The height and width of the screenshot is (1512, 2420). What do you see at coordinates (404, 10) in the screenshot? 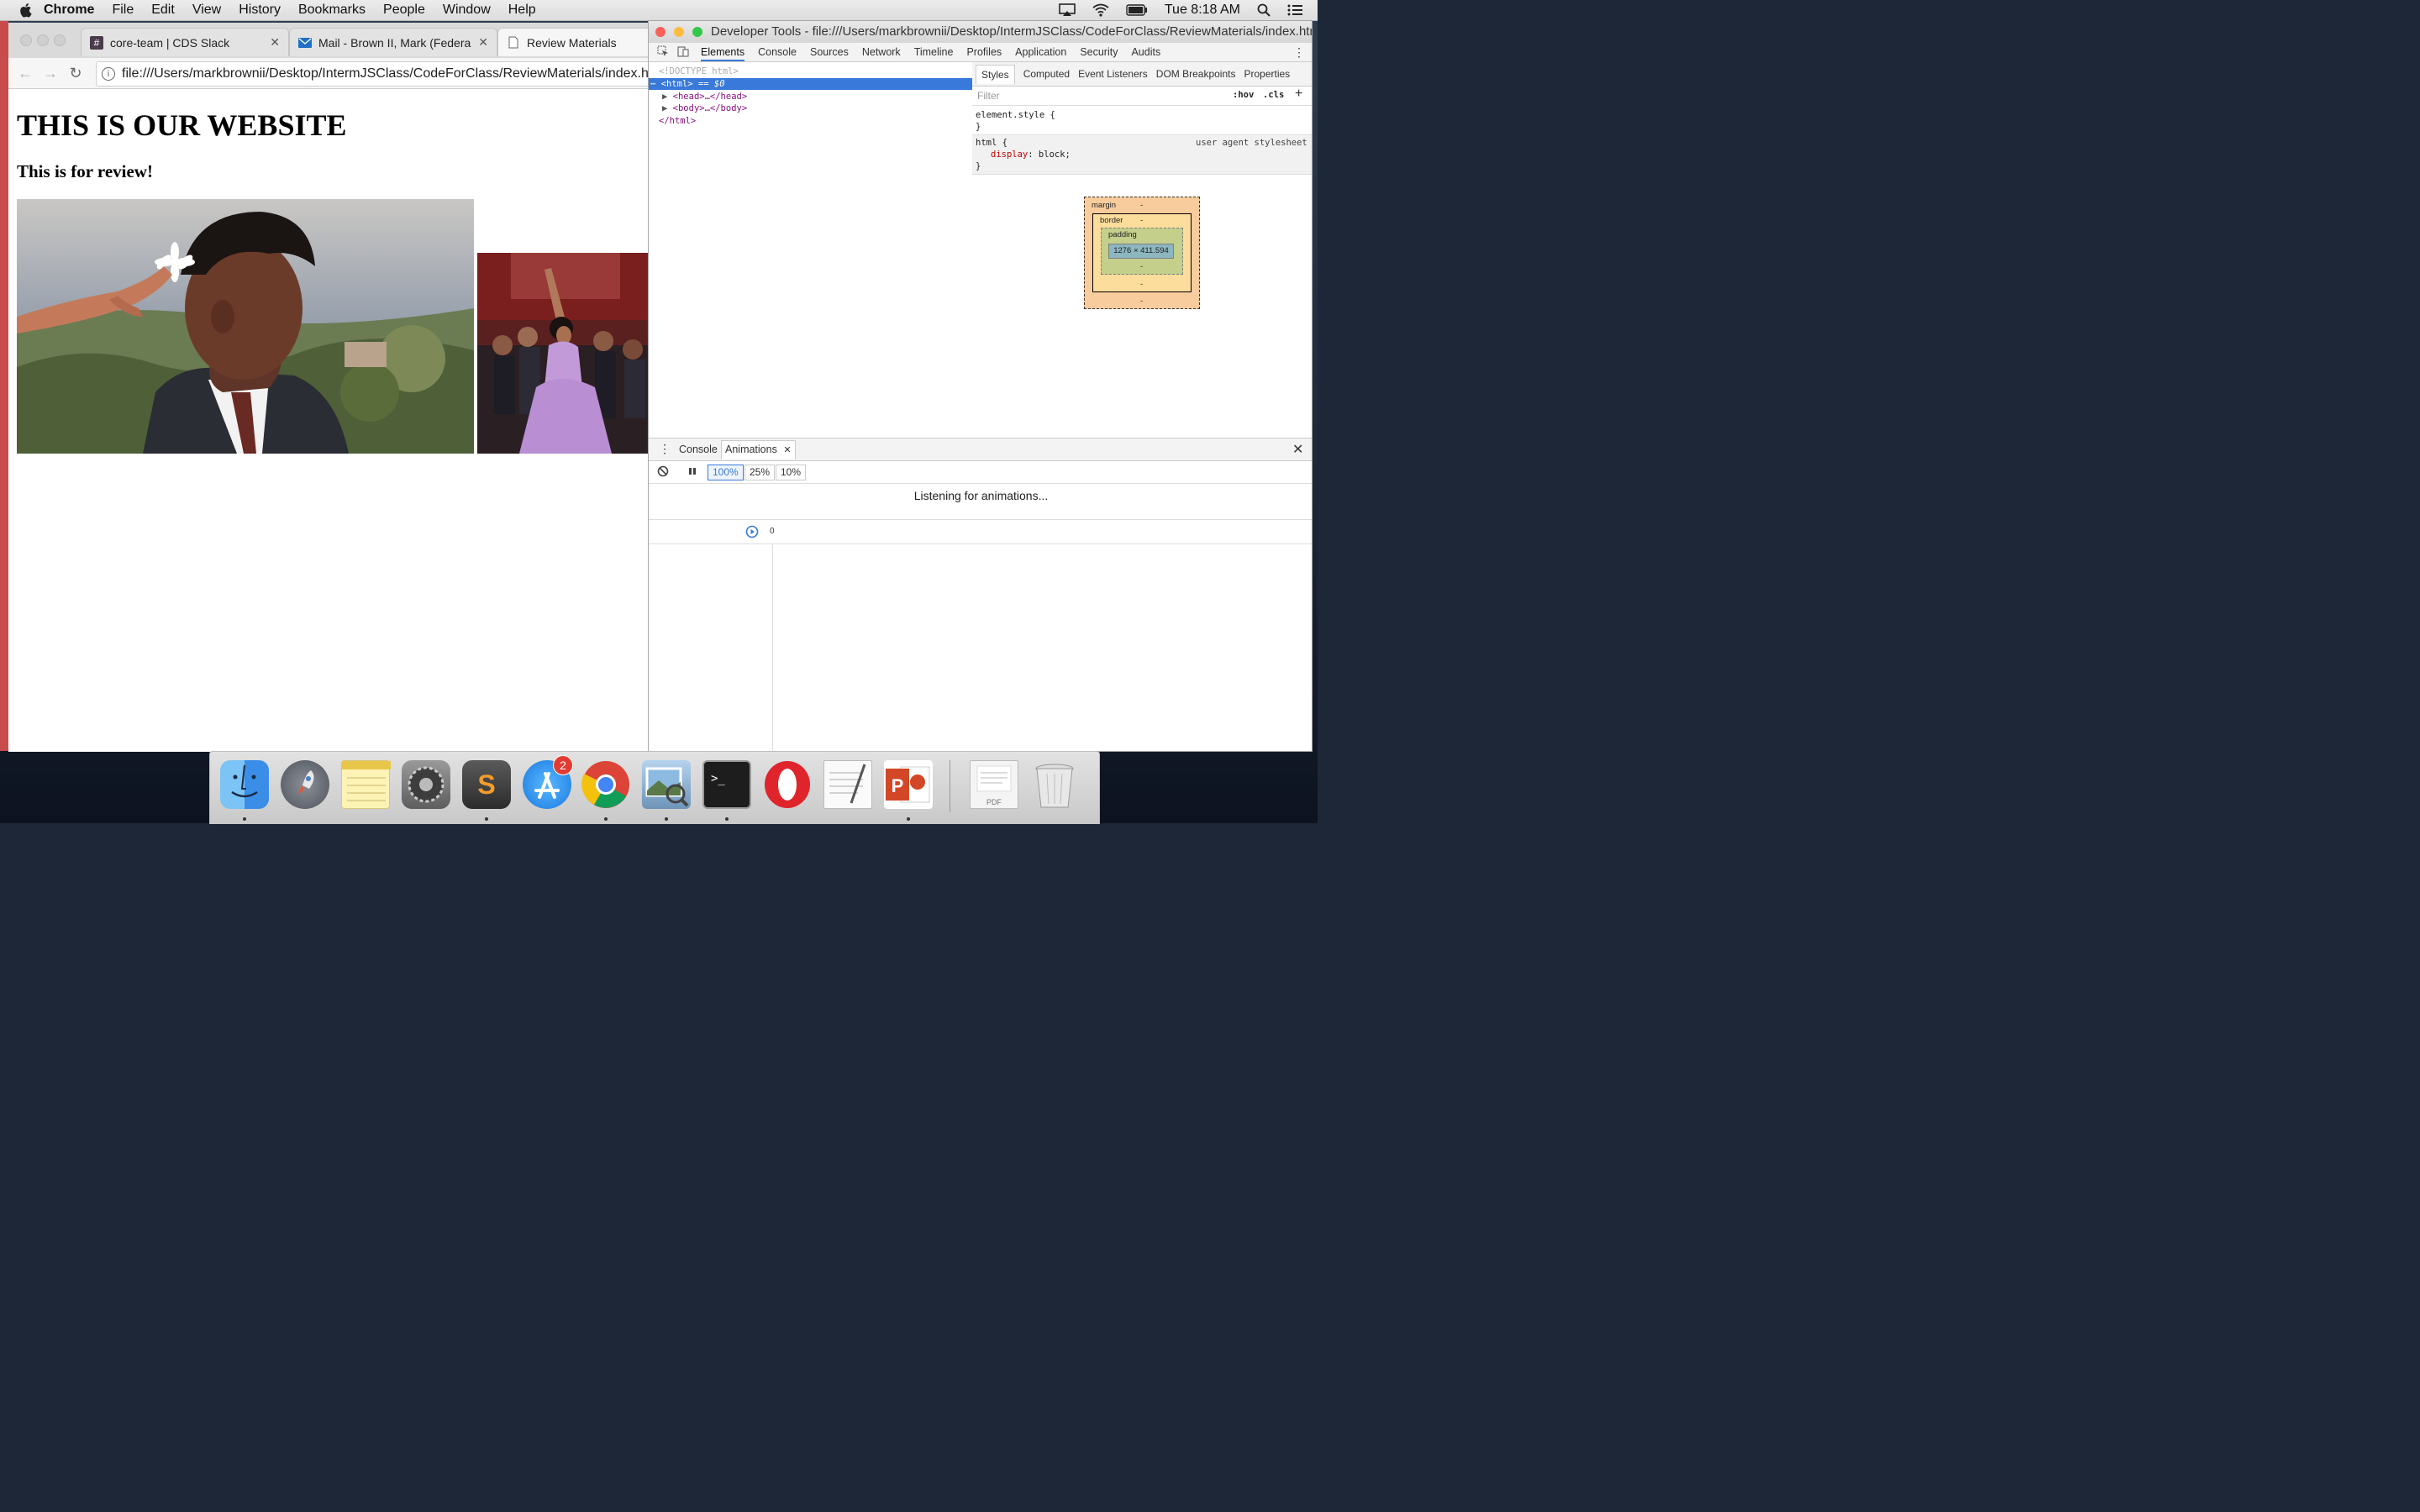
I see `menu-people: People` at bounding box center [404, 10].